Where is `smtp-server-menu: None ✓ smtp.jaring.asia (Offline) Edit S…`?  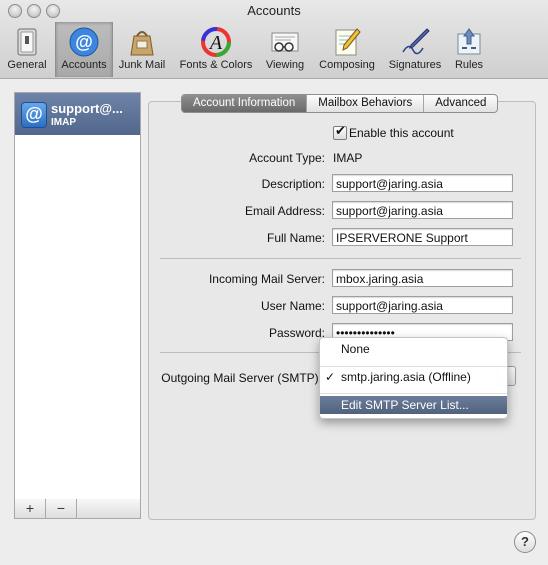
smtp-server-menu: None ✓ smtp.jaring.asia (Offline) Edit S… is located at coordinates (413, 378).